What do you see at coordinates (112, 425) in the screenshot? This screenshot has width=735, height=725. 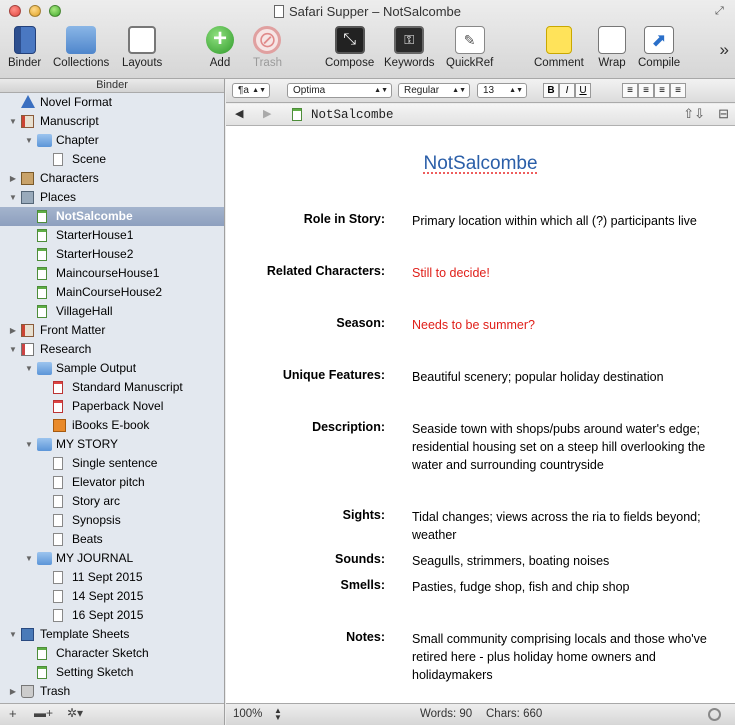 I see `binder-item-ibooks-e-book: iBooks E-book` at bounding box center [112, 425].